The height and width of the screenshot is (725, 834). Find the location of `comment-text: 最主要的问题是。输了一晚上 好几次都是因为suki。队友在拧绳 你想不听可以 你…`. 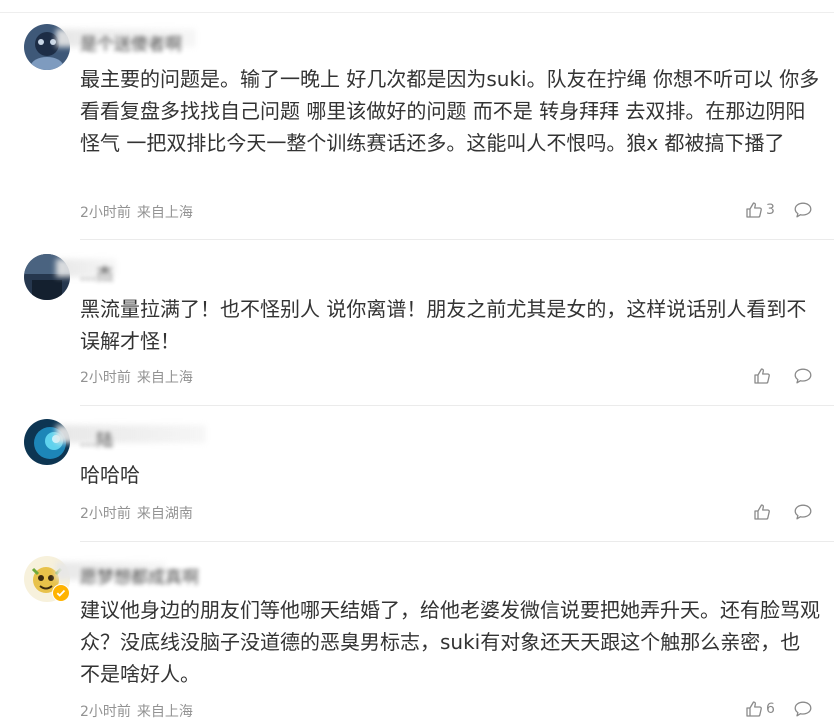

comment-text: 最主要的问题是。输了一晚上 好几次都是因为suki。队友在拧绳 你想不听可以 你… is located at coordinates (450, 111).